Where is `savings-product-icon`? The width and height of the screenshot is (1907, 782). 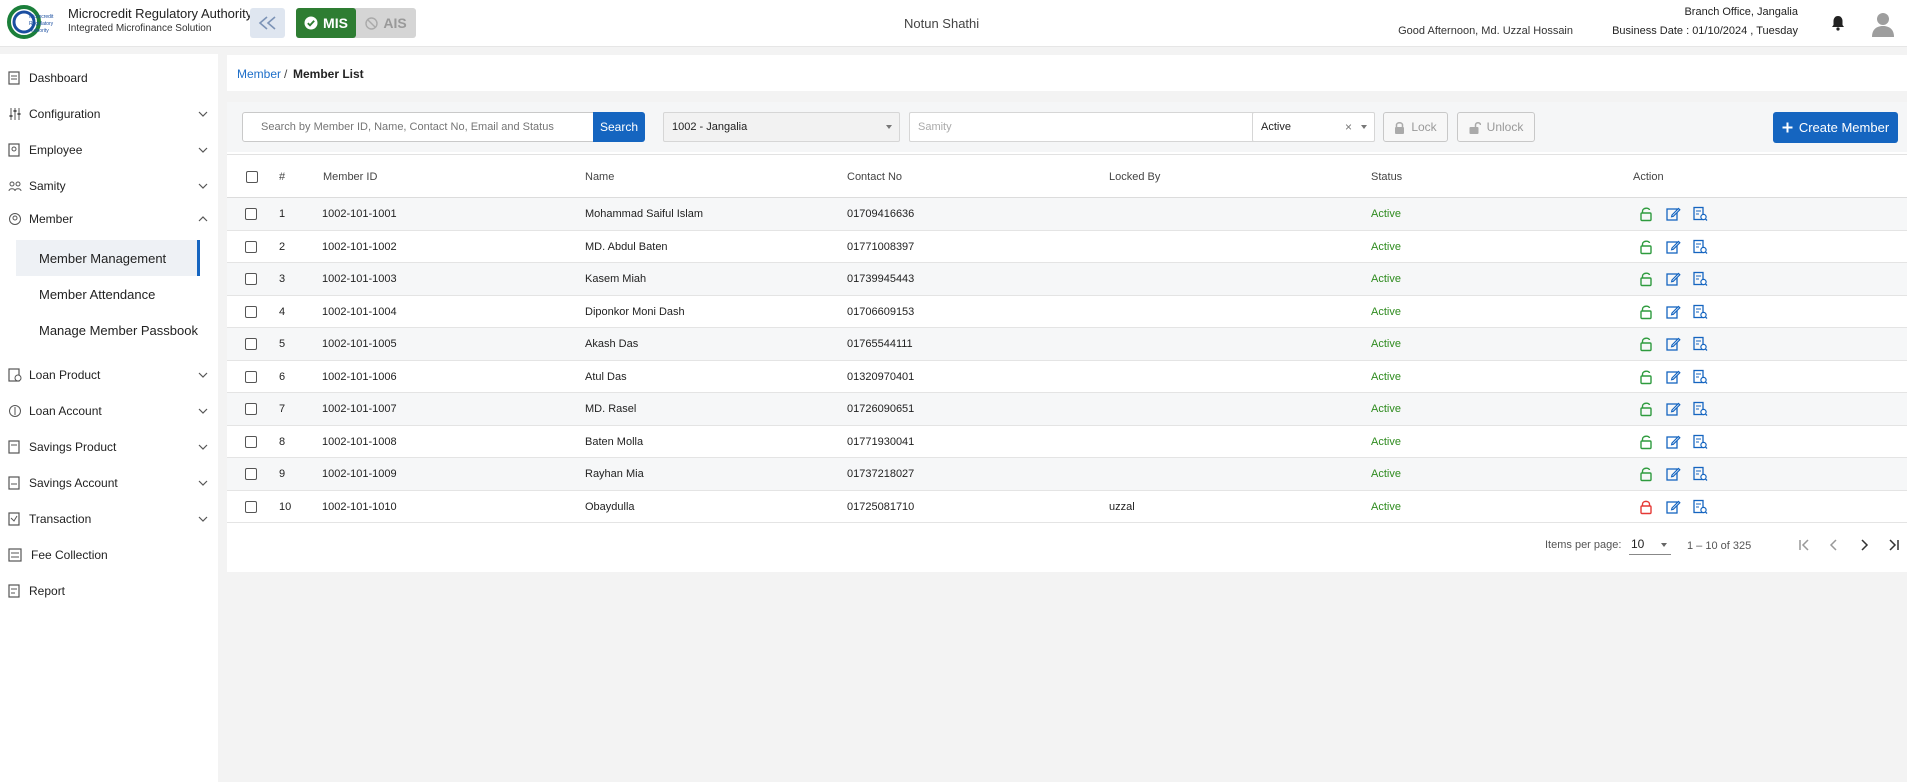 savings-product-icon is located at coordinates (14, 447).